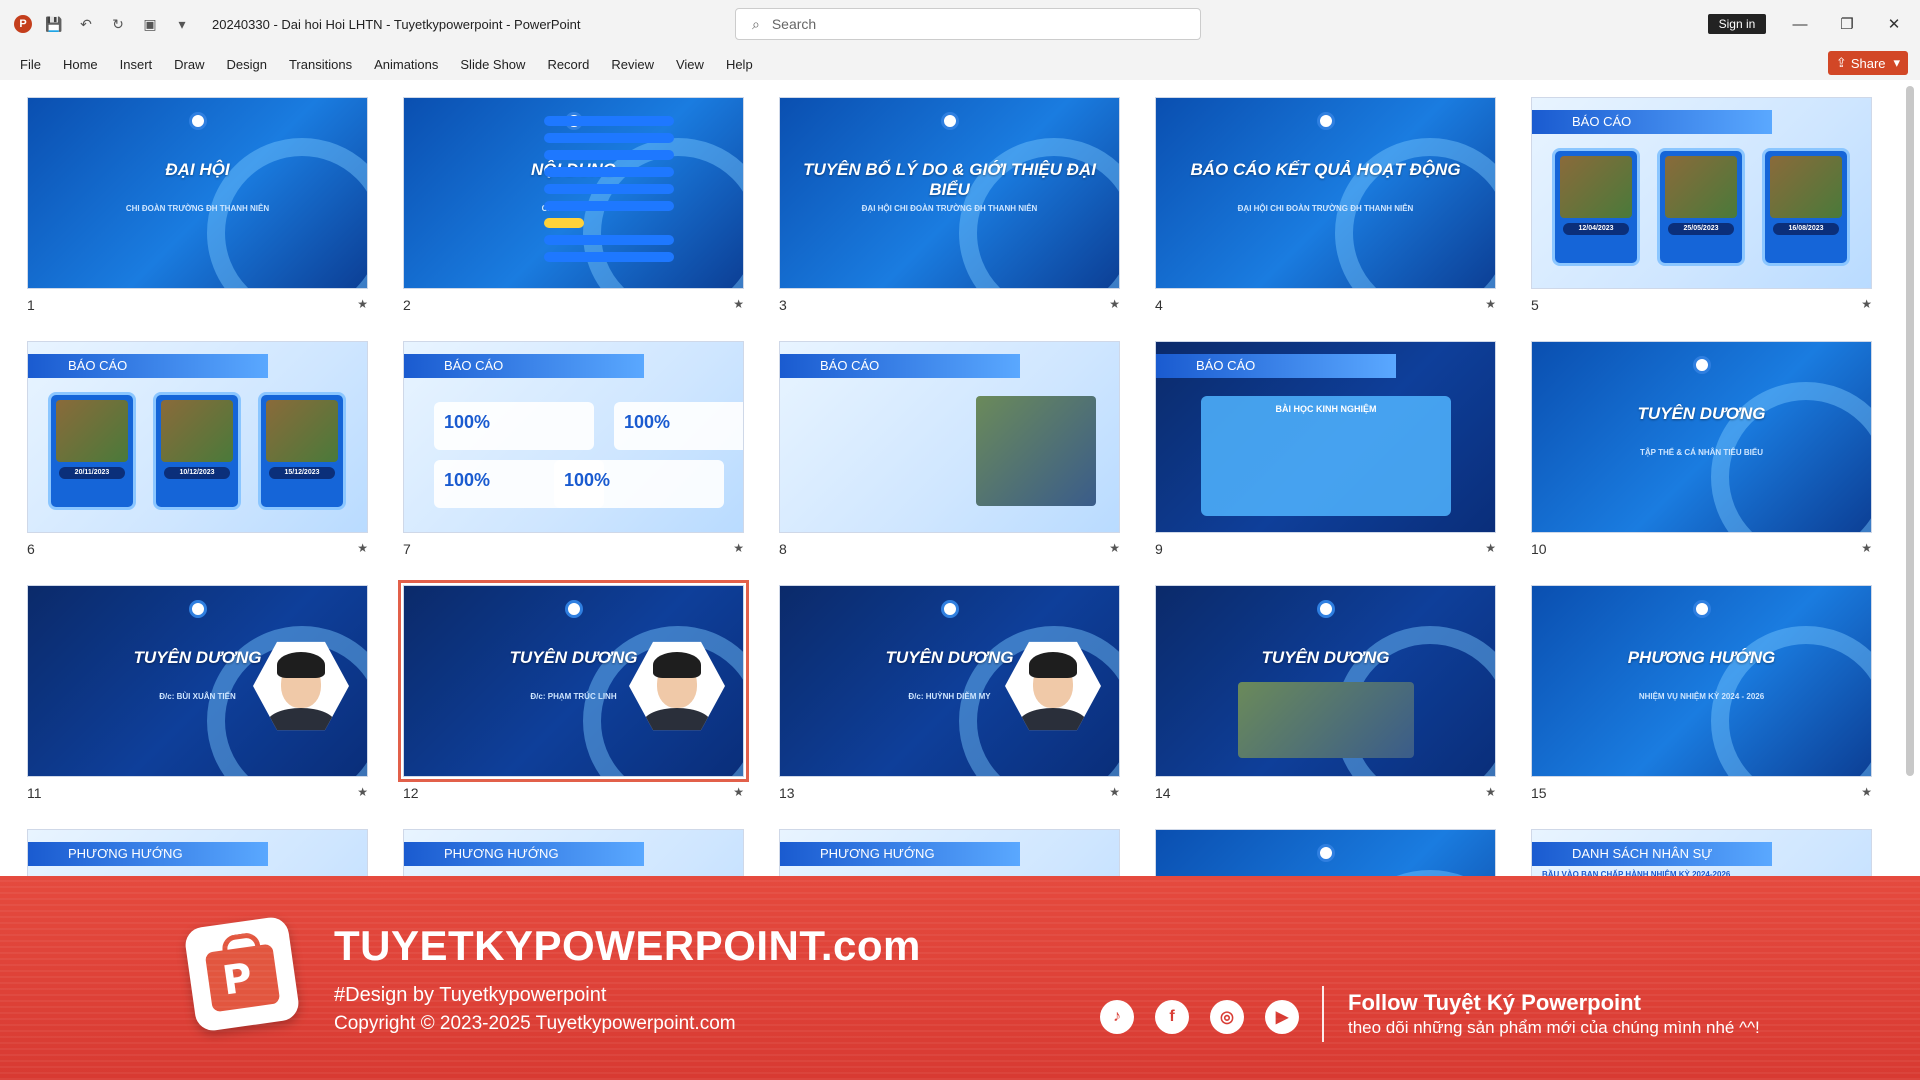 The image size is (1920, 1080). Describe the element at coordinates (1800, 24) in the screenshot. I see `minimize-icon: —` at that location.